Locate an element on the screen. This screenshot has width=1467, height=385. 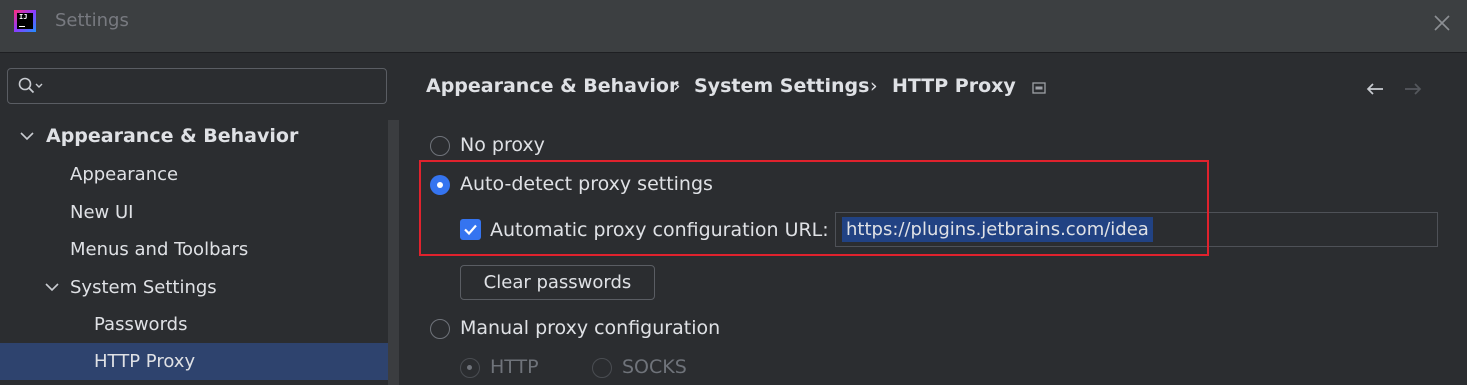
tree-item-label: Appearance is located at coordinates (124, 174).